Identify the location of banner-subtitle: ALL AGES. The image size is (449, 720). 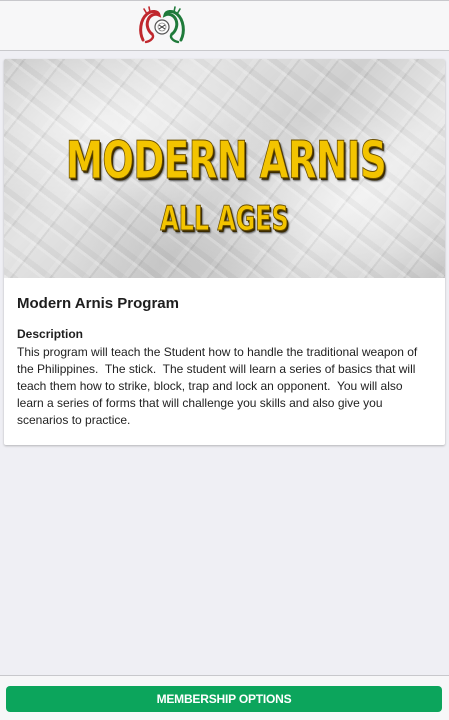
(224, 219).